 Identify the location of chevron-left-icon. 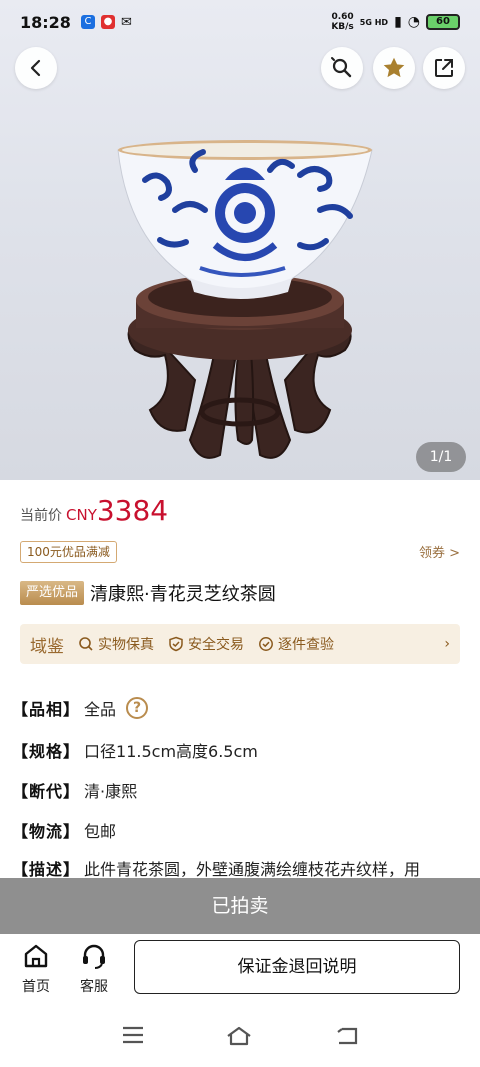
(35, 68).